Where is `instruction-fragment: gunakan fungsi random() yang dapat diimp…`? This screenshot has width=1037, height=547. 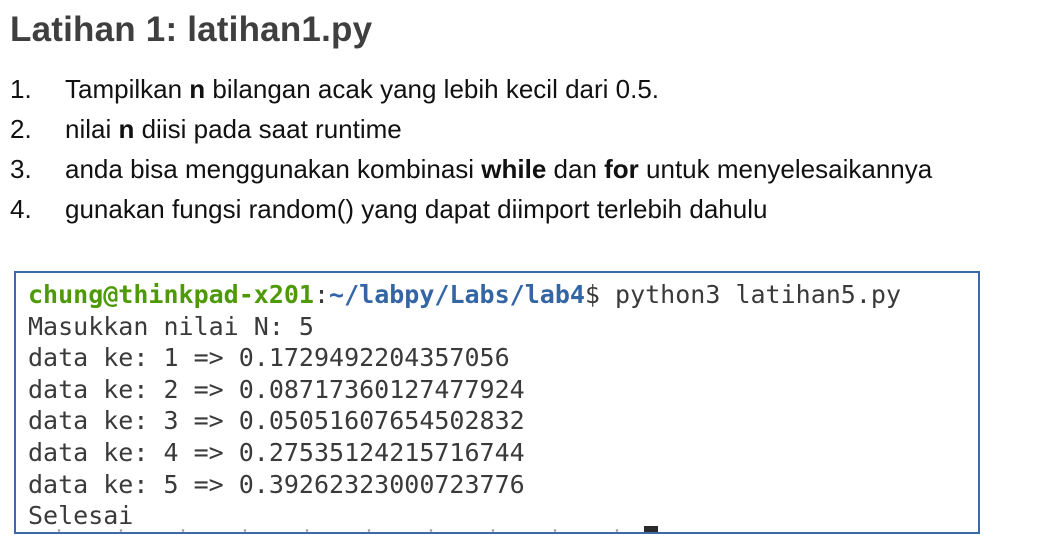
instruction-fragment: gunakan fungsi random() yang dapat diimp… is located at coordinates (416, 209).